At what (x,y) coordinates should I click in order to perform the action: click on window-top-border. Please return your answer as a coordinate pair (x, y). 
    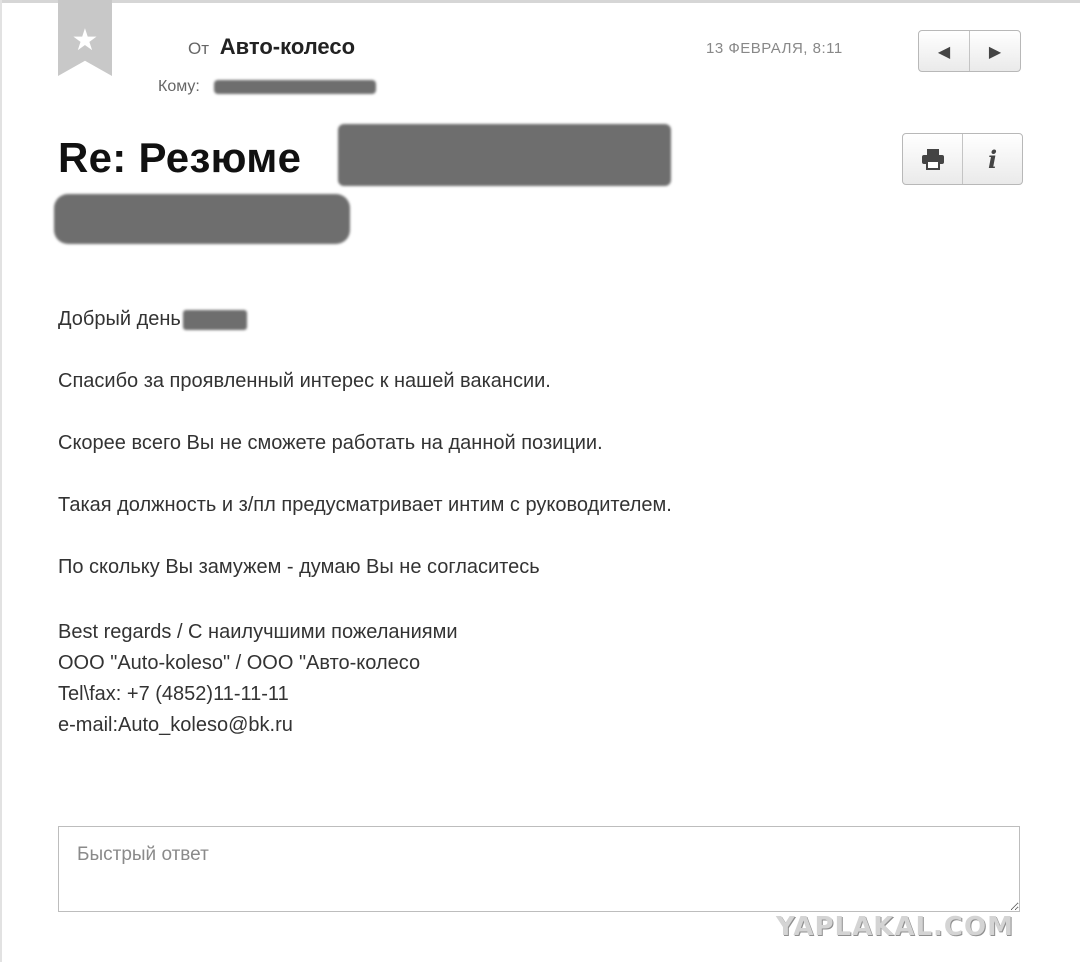
    Looking at the image, I should click on (540, 1).